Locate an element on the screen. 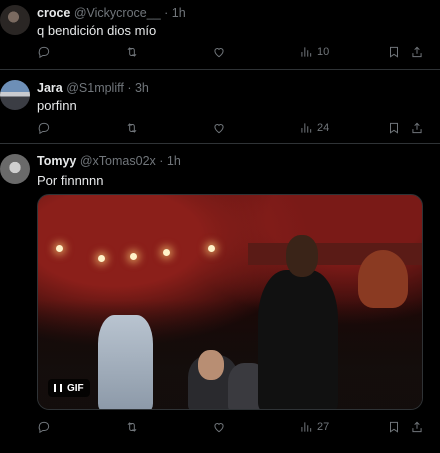  tweet-header: Tomyy @xTomas02x · 1h is located at coordinates (109, 161).